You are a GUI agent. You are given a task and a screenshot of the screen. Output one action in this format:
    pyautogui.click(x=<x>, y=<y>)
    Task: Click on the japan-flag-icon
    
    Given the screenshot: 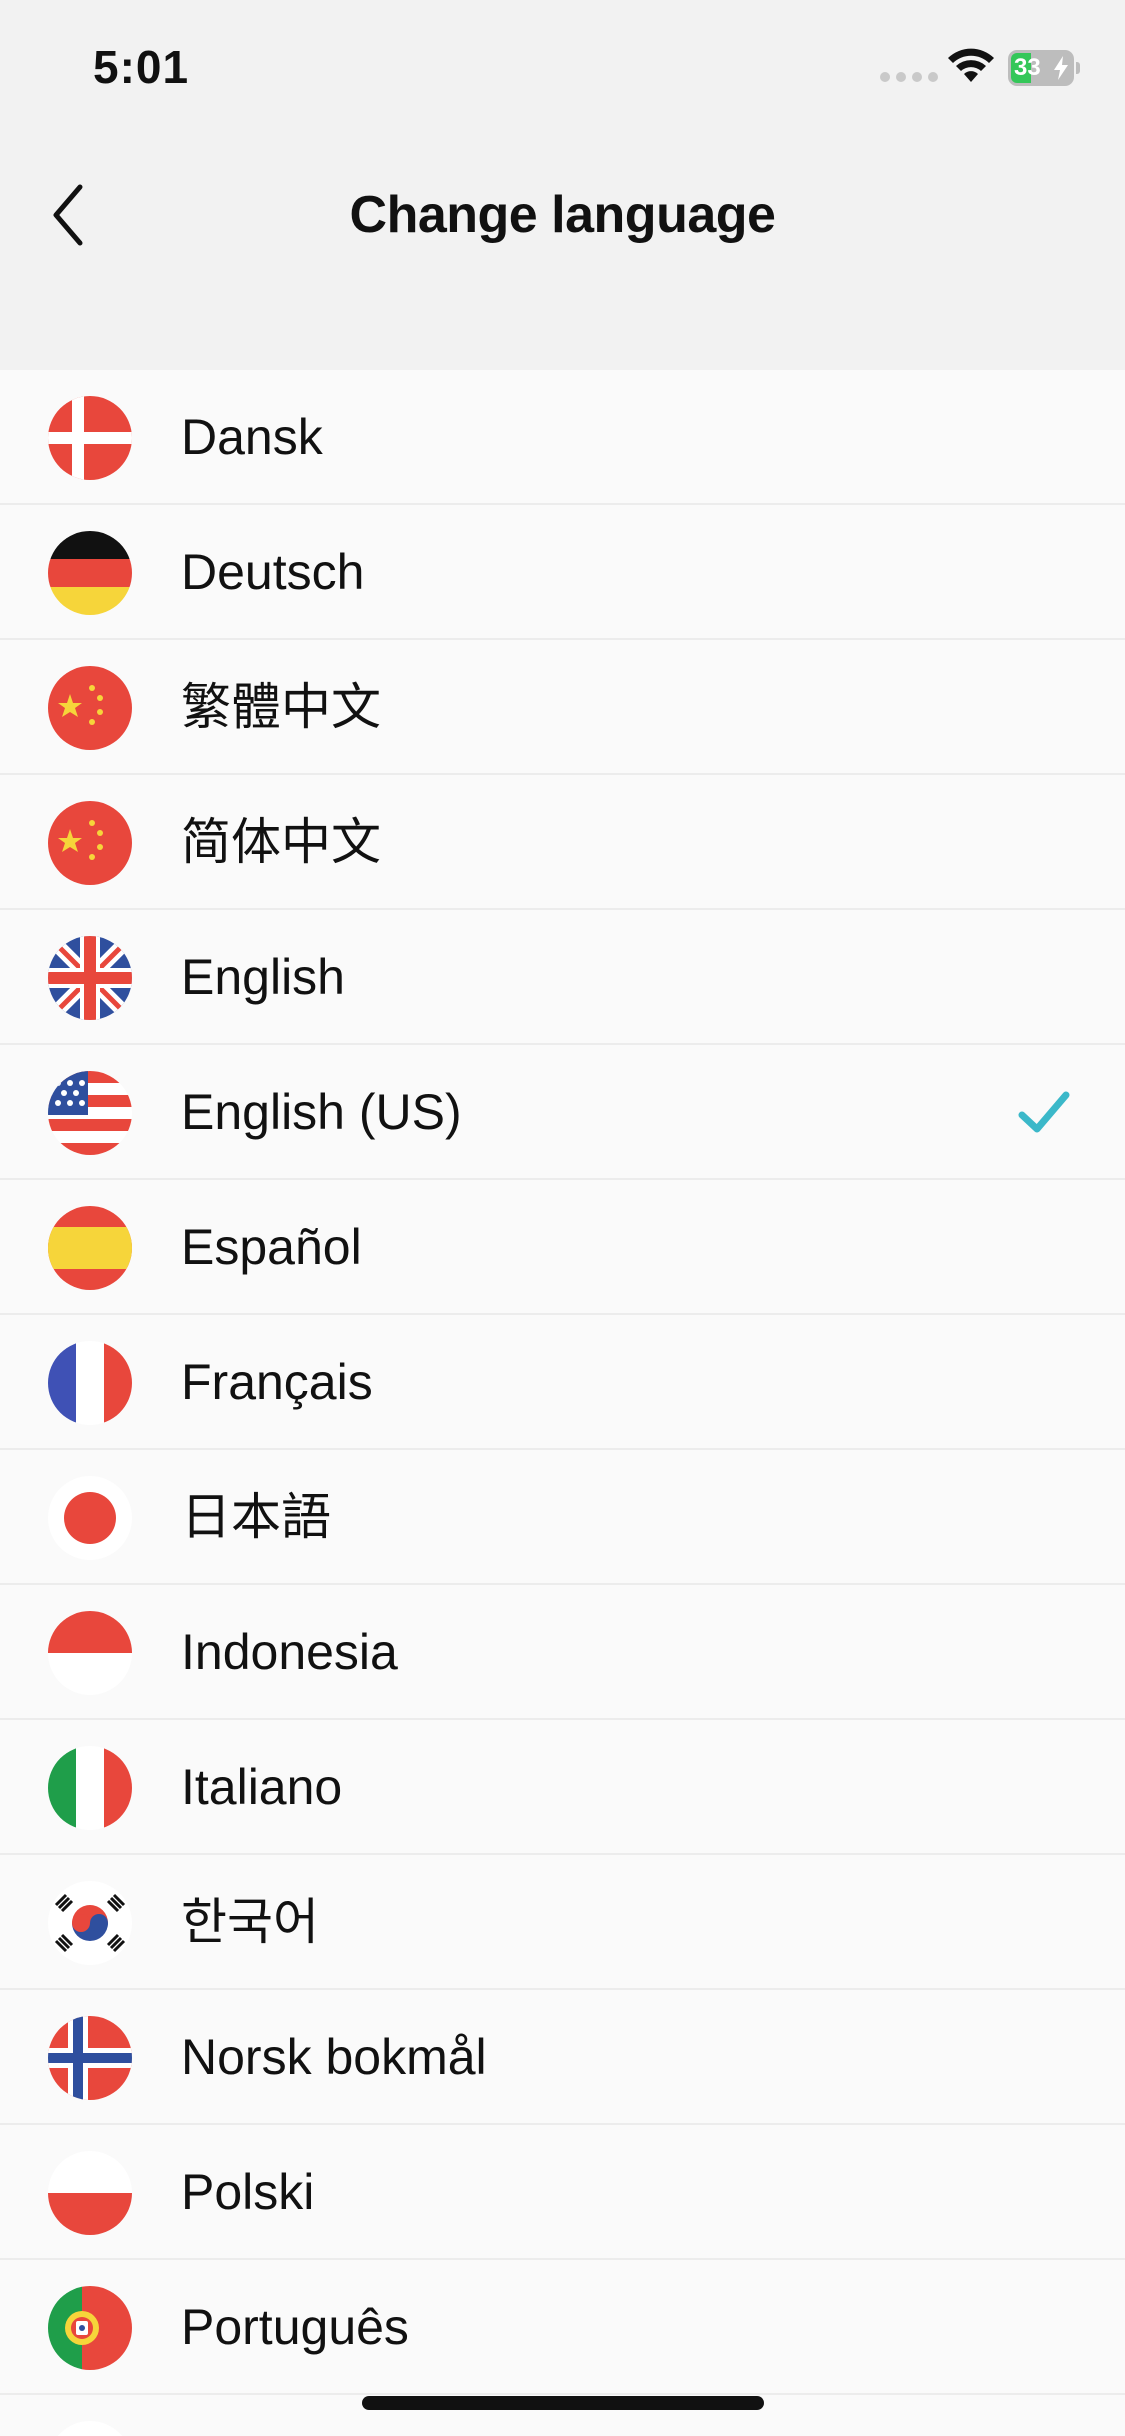 What is the action you would take?
    pyautogui.click(x=90, y=1518)
    